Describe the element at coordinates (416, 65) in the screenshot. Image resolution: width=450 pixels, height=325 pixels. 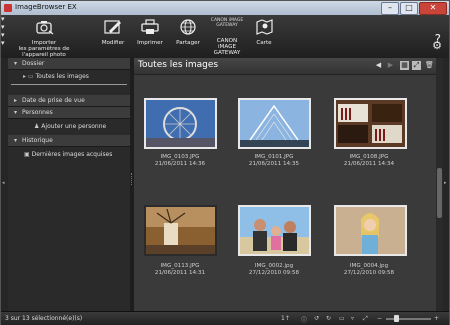
I see `view-mode-full-icon: ⤢` at that location.